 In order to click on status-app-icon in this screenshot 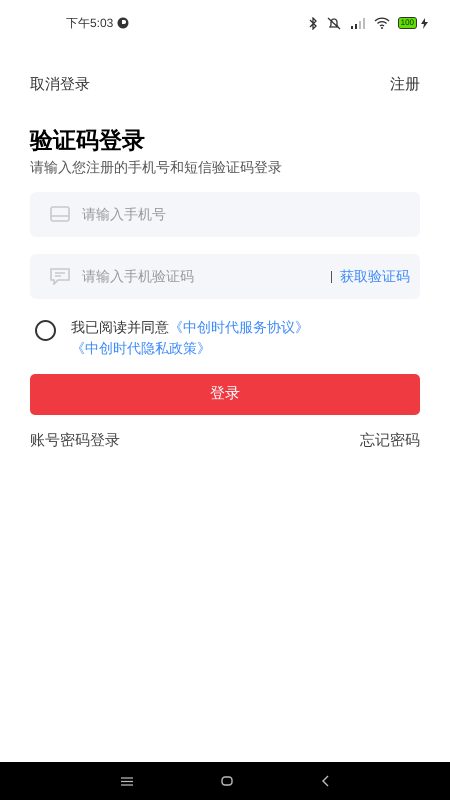, I will do `click(123, 23)`.